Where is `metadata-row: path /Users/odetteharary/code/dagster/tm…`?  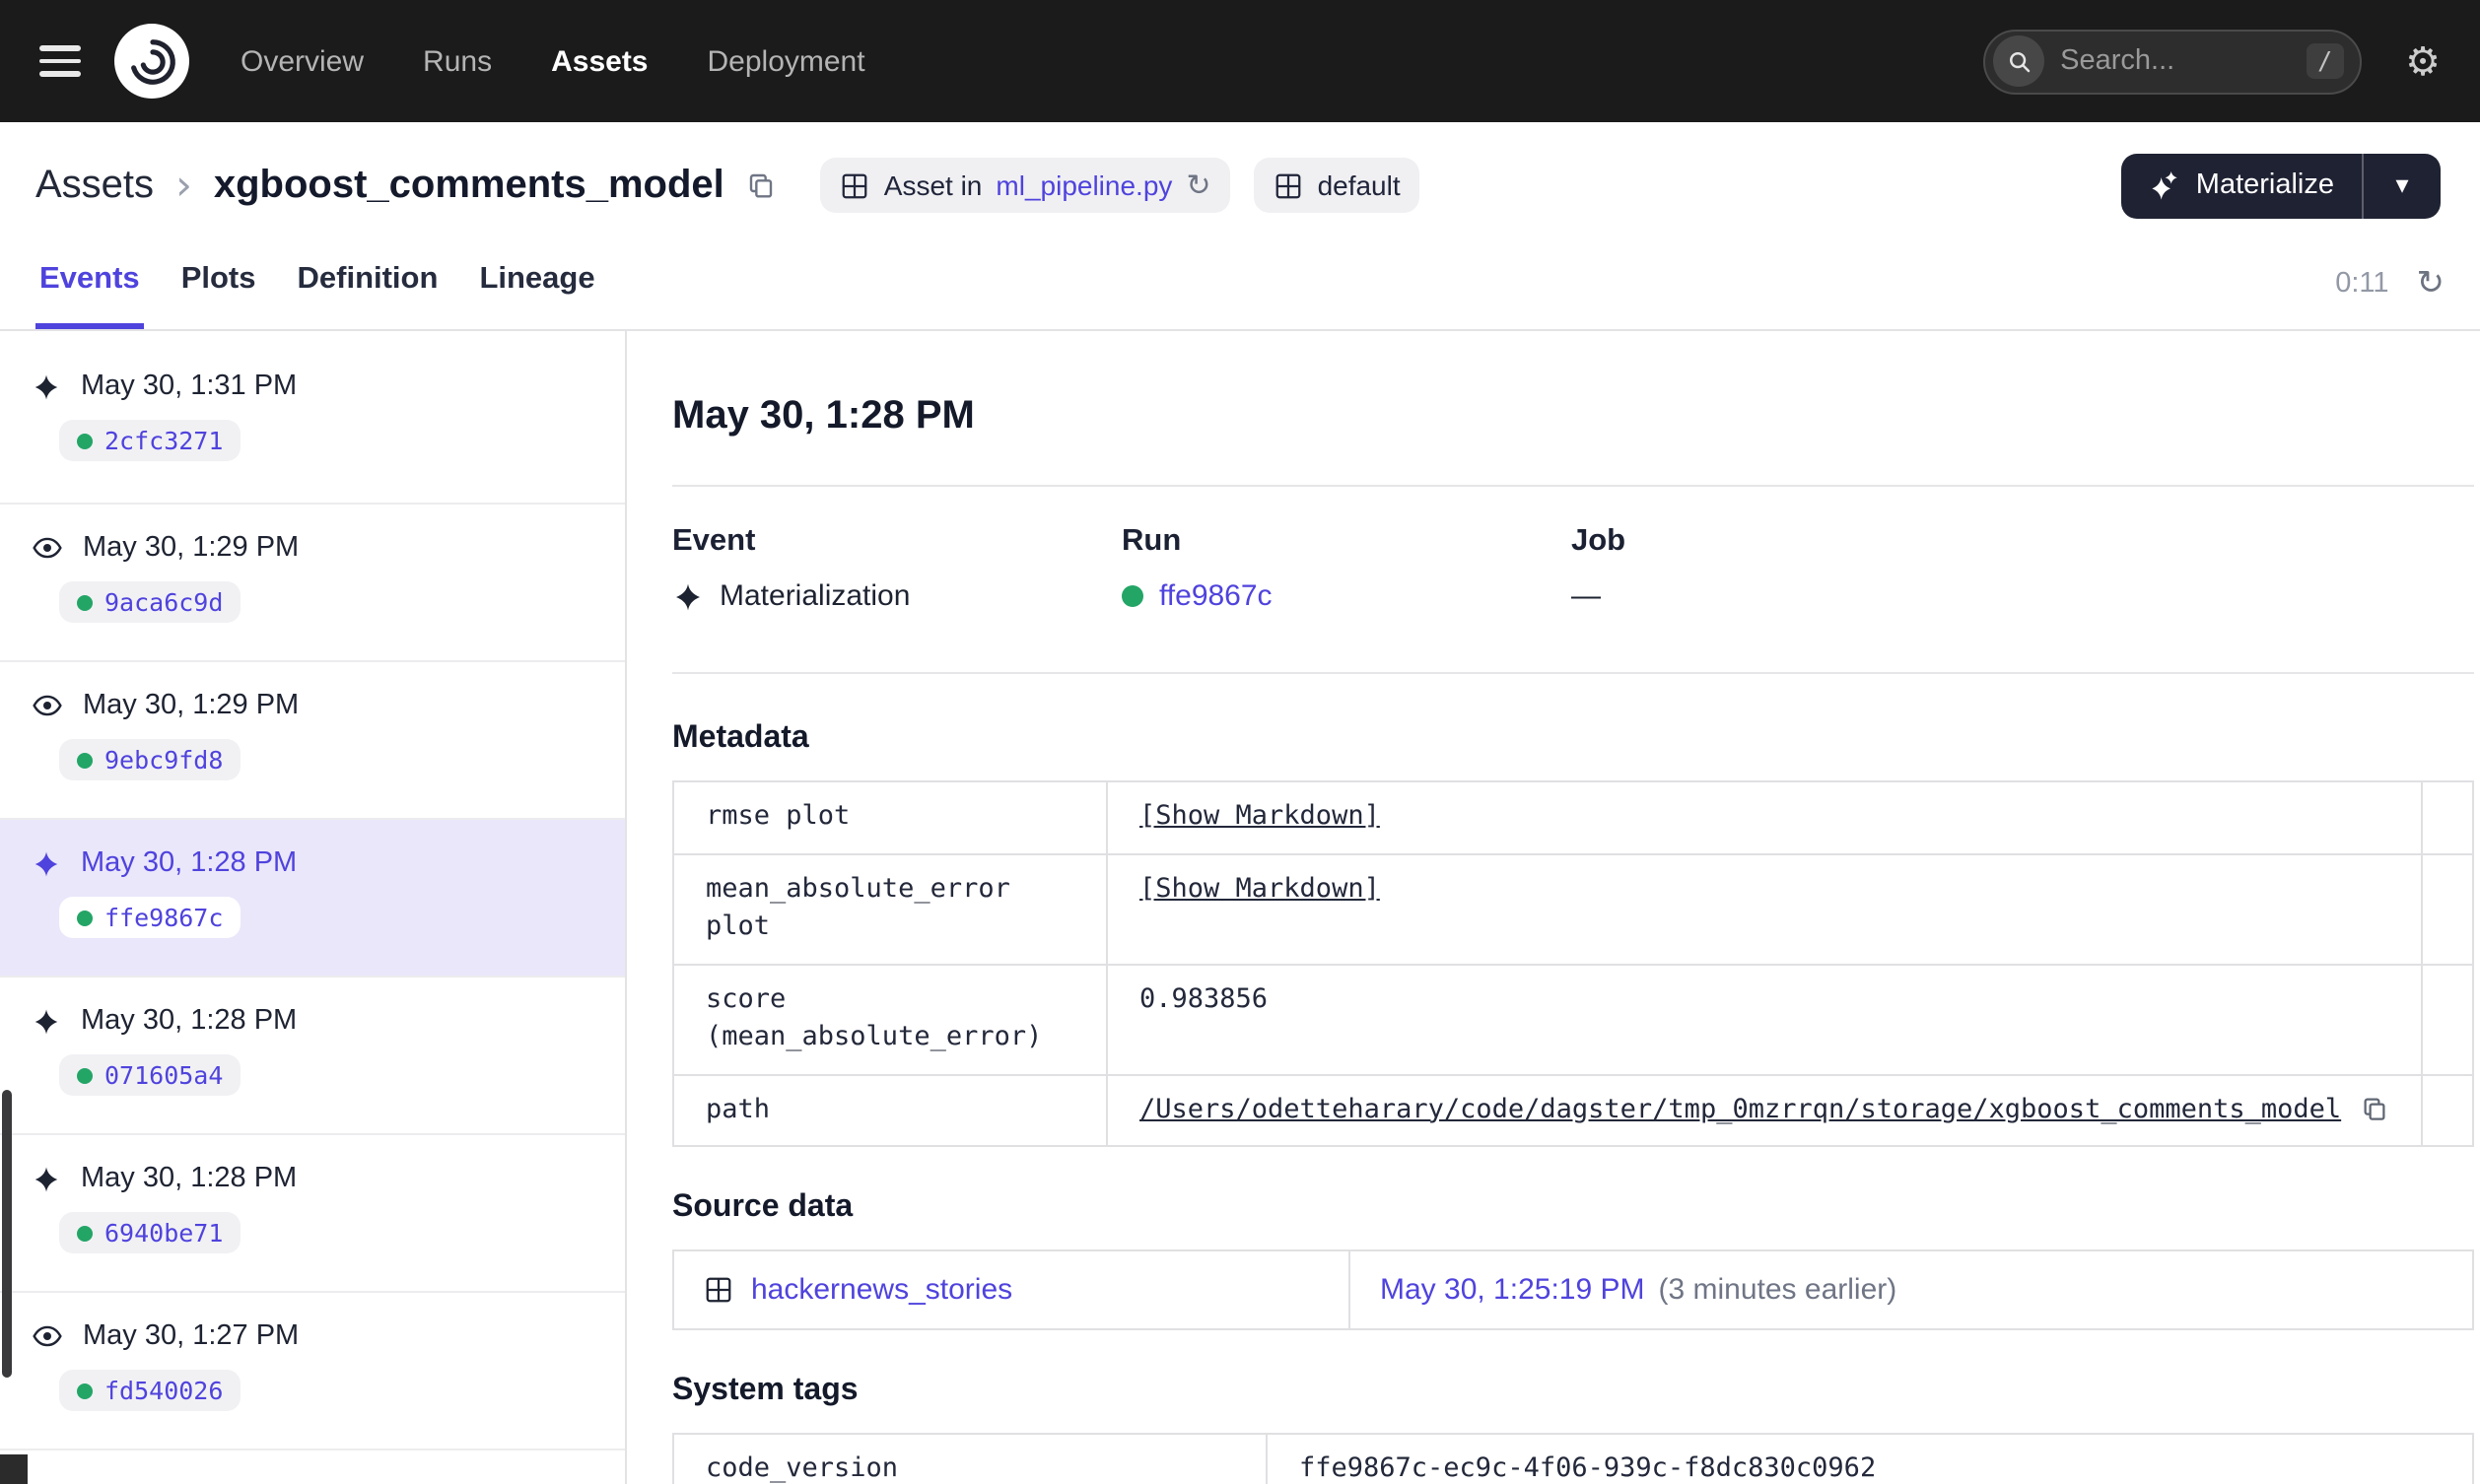
metadata-row: path /Users/odetteharary/code/dagster/tm… is located at coordinates (1573, 1109).